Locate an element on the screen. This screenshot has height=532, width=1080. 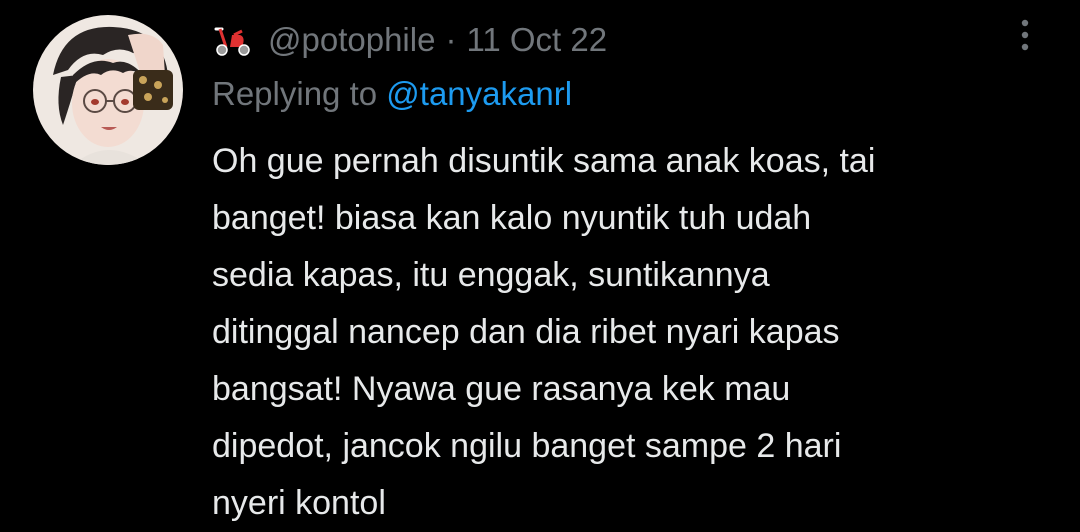
tweet-timestamp: 11 Oct 22 is located at coordinates (536, 40).